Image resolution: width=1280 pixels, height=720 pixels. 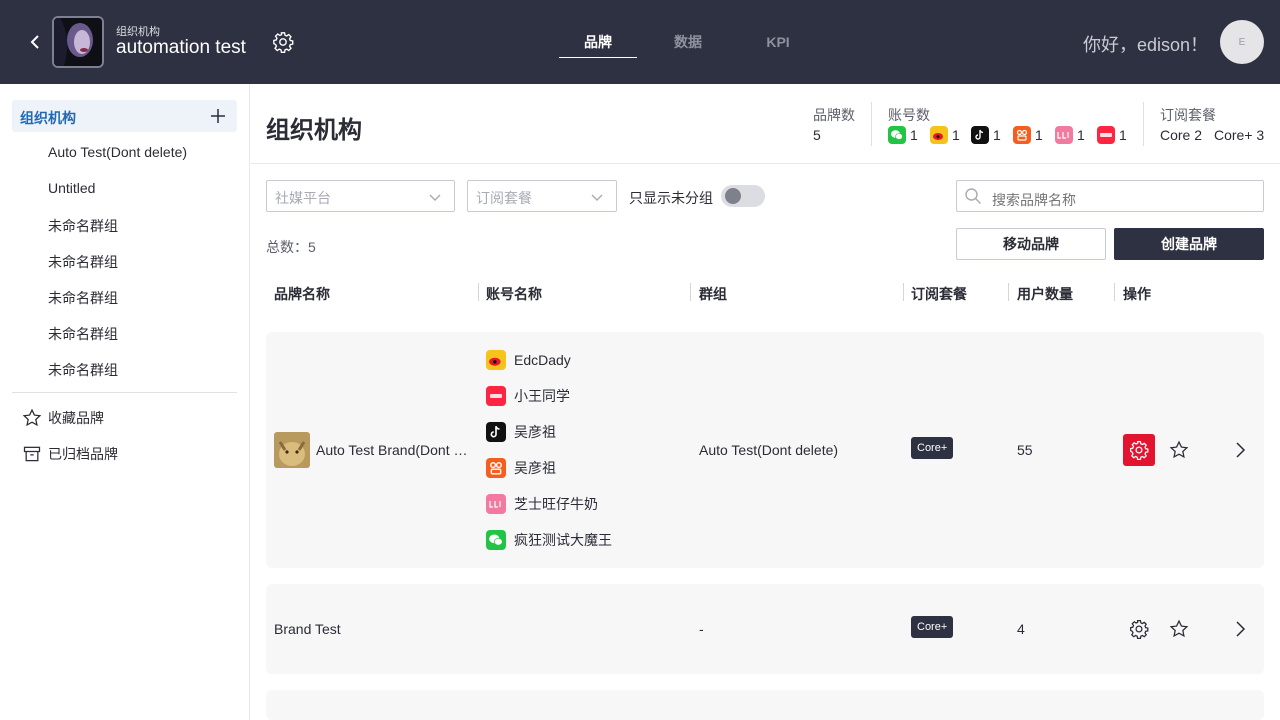 I want to click on settings-gear-icon, so click(x=283, y=42).